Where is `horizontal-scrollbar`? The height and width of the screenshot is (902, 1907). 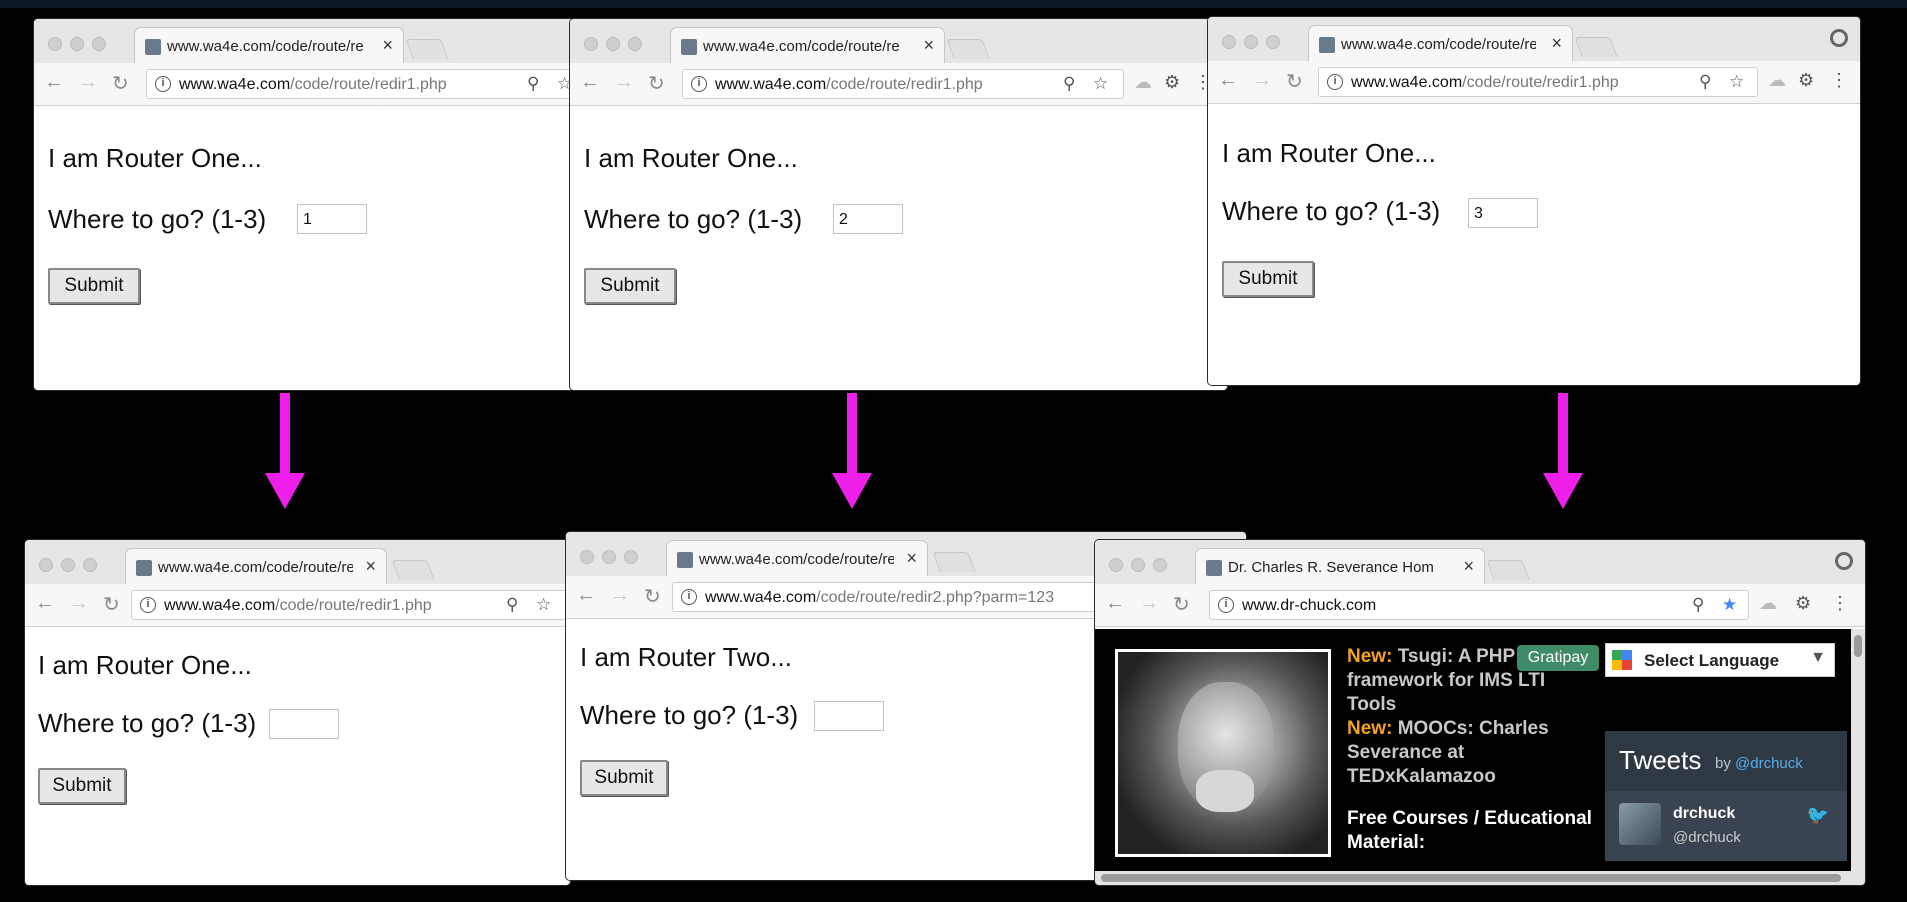
horizontal-scrollbar is located at coordinates (1480, 878).